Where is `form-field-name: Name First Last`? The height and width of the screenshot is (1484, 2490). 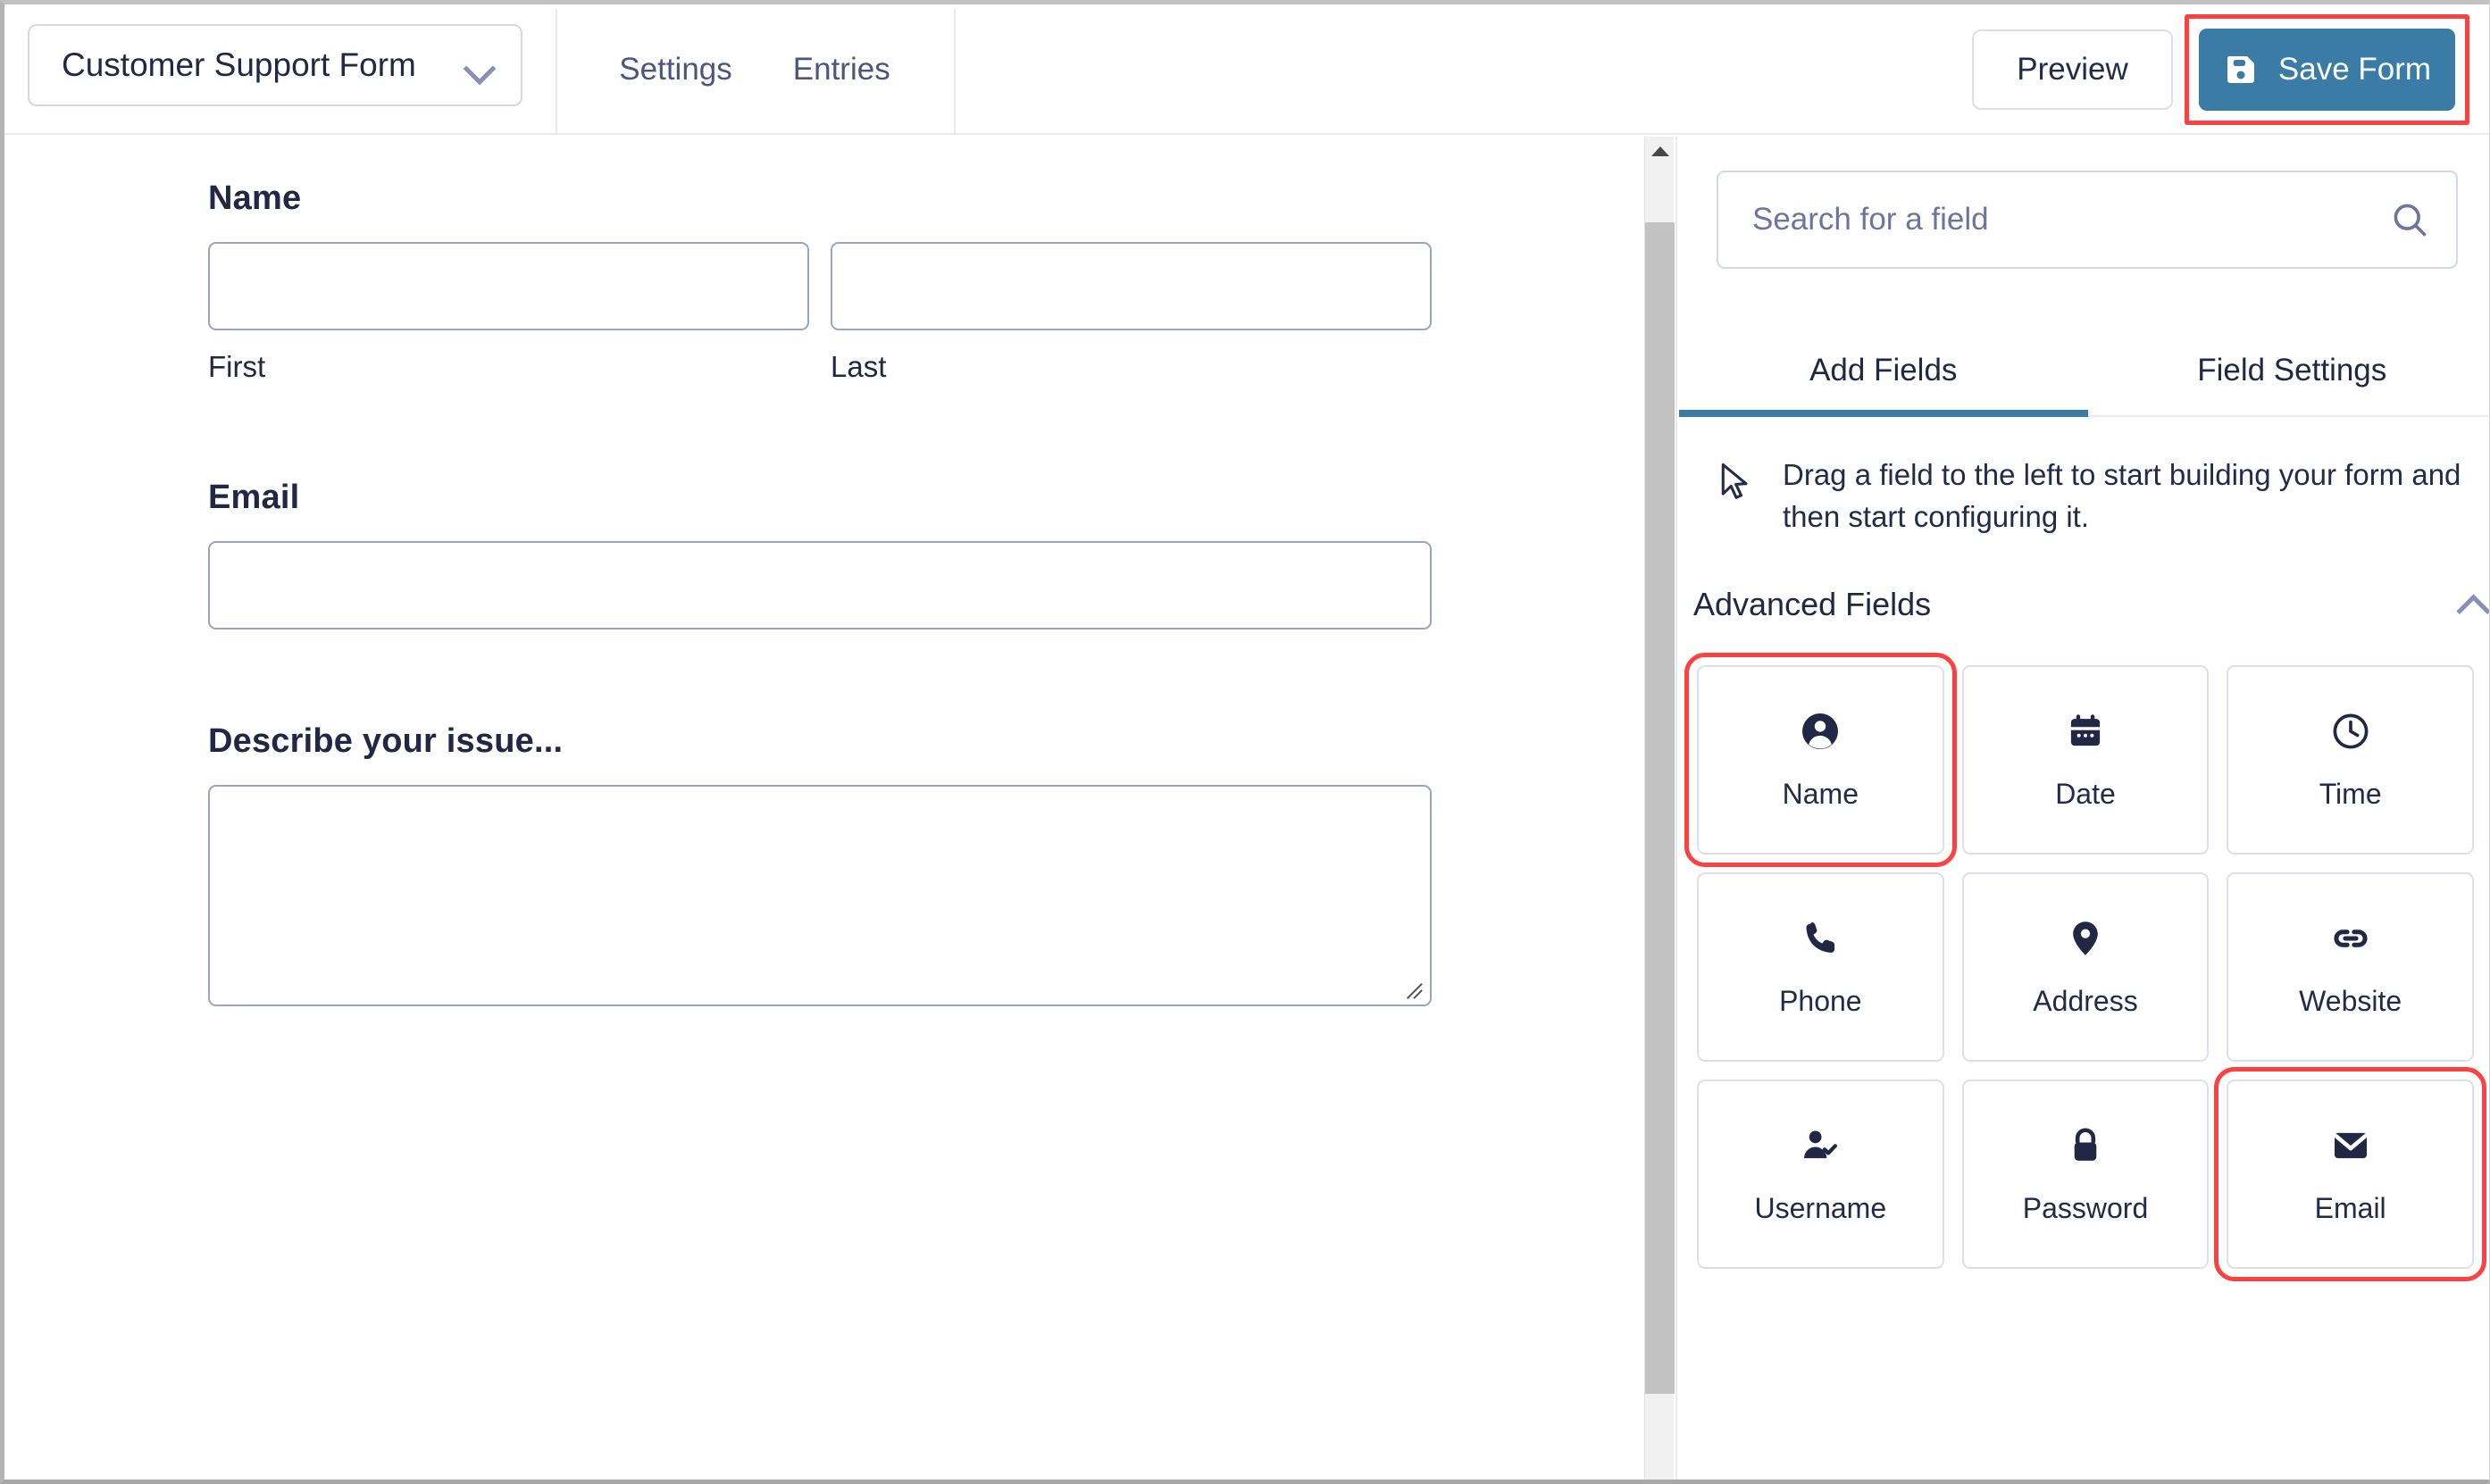 form-field-name: Name First Last is located at coordinates (820, 281).